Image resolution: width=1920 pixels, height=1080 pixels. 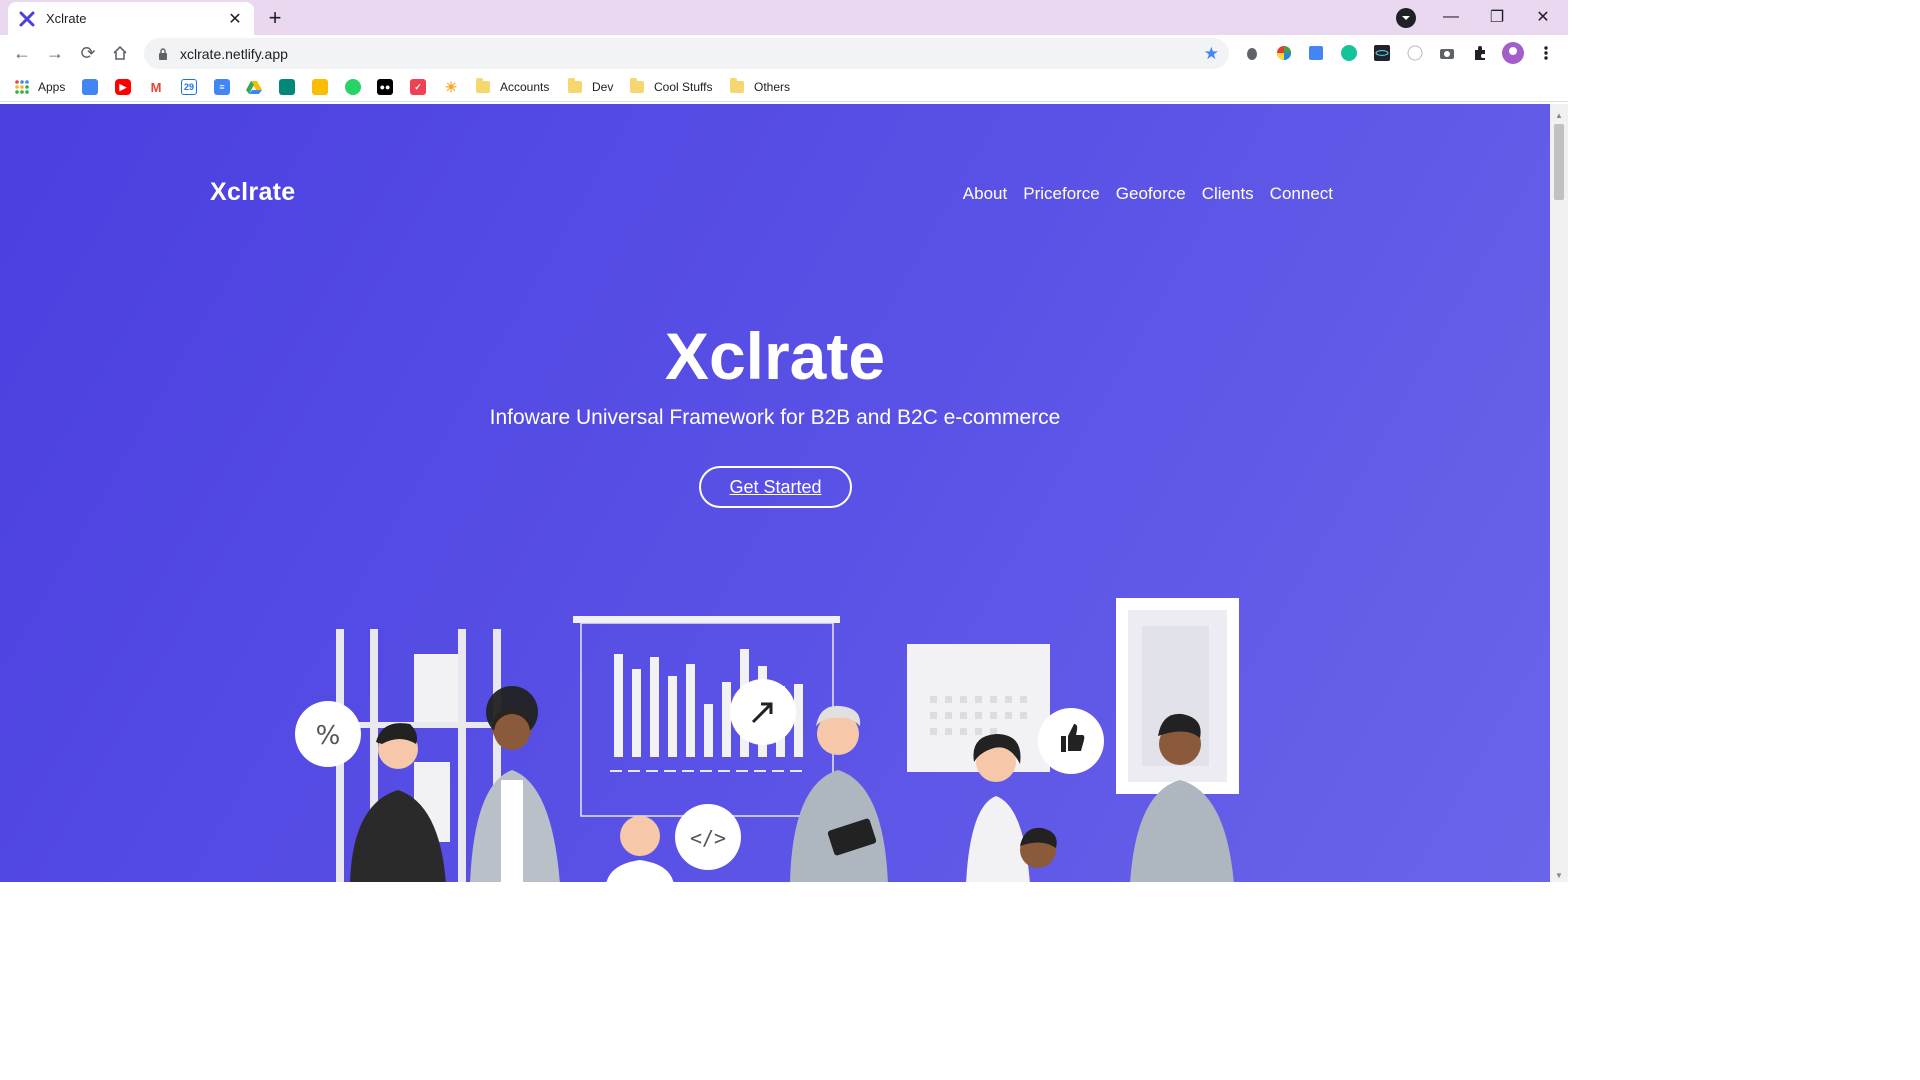 What do you see at coordinates (839, 793) in the screenshot?
I see `person-elder-illustration` at bounding box center [839, 793].